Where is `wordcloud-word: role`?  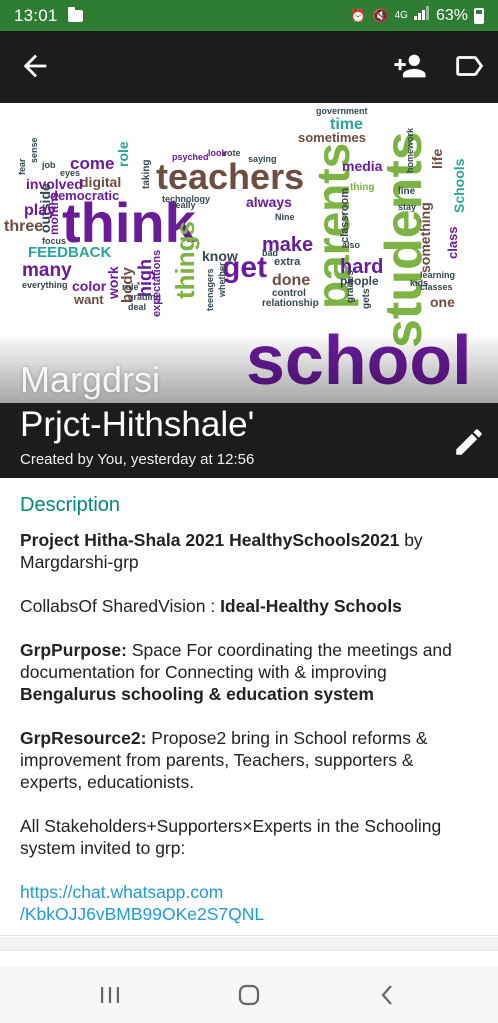
wordcloud-word: role is located at coordinates (123, 154).